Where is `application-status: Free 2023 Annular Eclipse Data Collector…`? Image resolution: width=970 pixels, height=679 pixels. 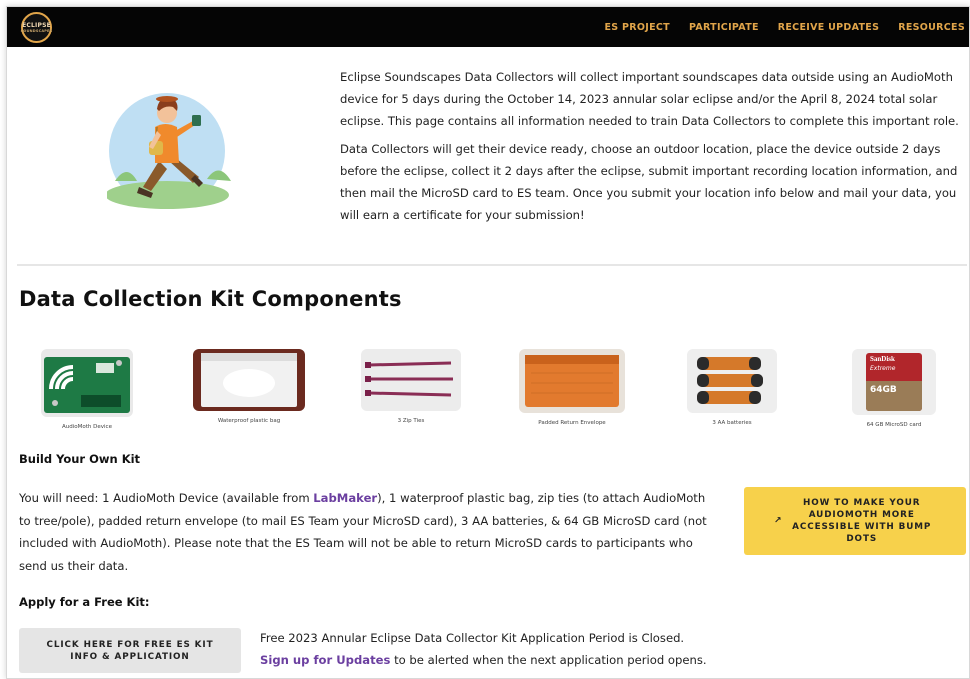 application-status: Free 2023 Annular Eclipse Data Collector… is located at coordinates (483, 649).